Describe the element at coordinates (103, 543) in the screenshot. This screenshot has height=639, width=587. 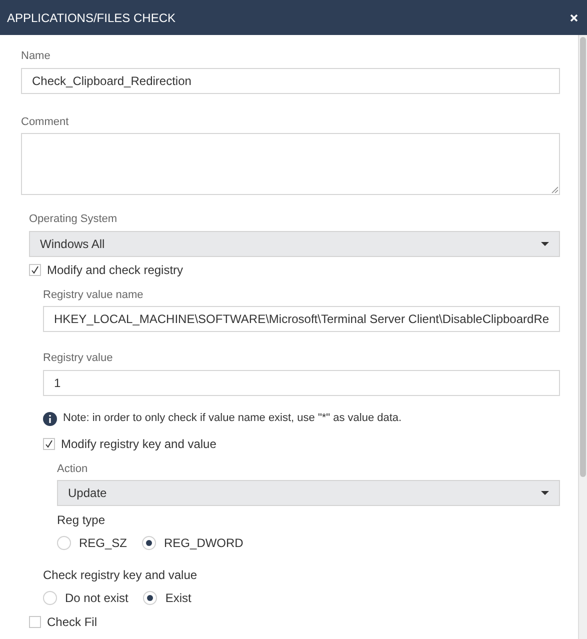
I see `radio-label: REG_SZ` at that location.